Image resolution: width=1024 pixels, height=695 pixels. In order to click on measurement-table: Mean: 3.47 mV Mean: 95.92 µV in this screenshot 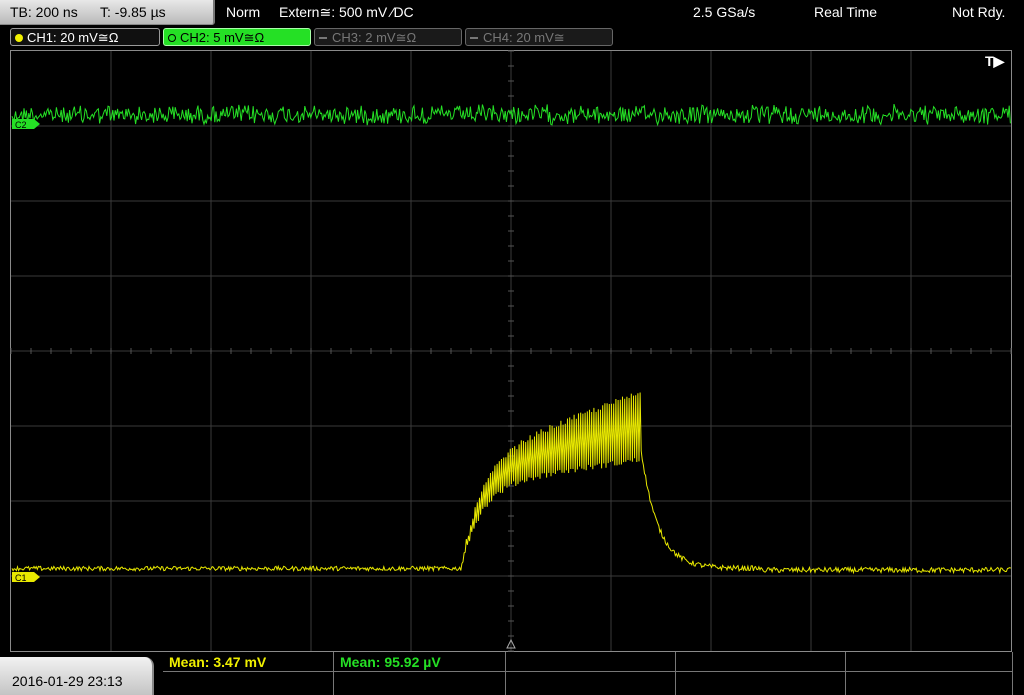, I will do `click(588, 673)`.